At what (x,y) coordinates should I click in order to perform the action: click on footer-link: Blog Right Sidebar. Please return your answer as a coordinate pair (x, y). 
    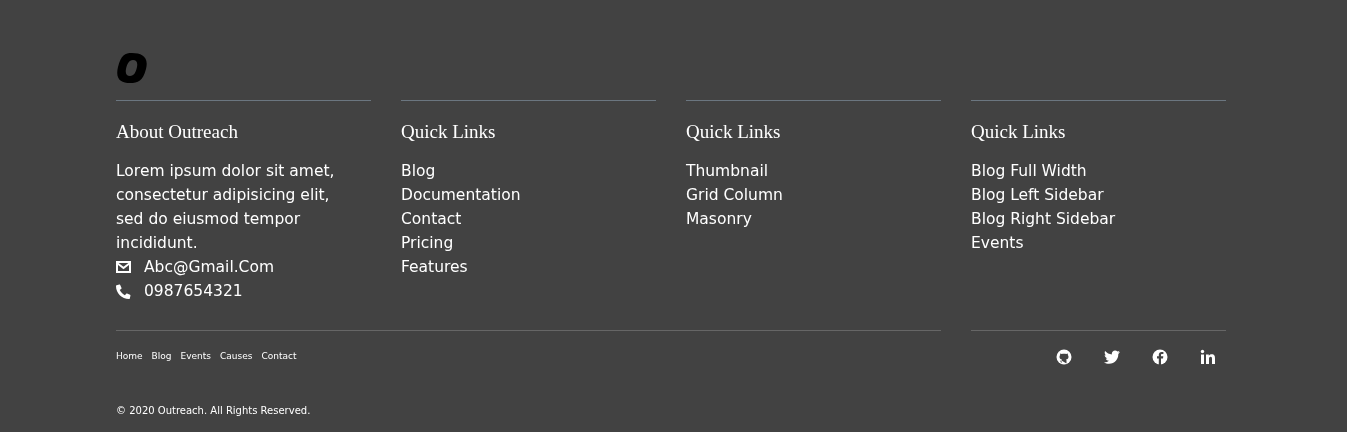
    Looking at the image, I should click on (1043, 219).